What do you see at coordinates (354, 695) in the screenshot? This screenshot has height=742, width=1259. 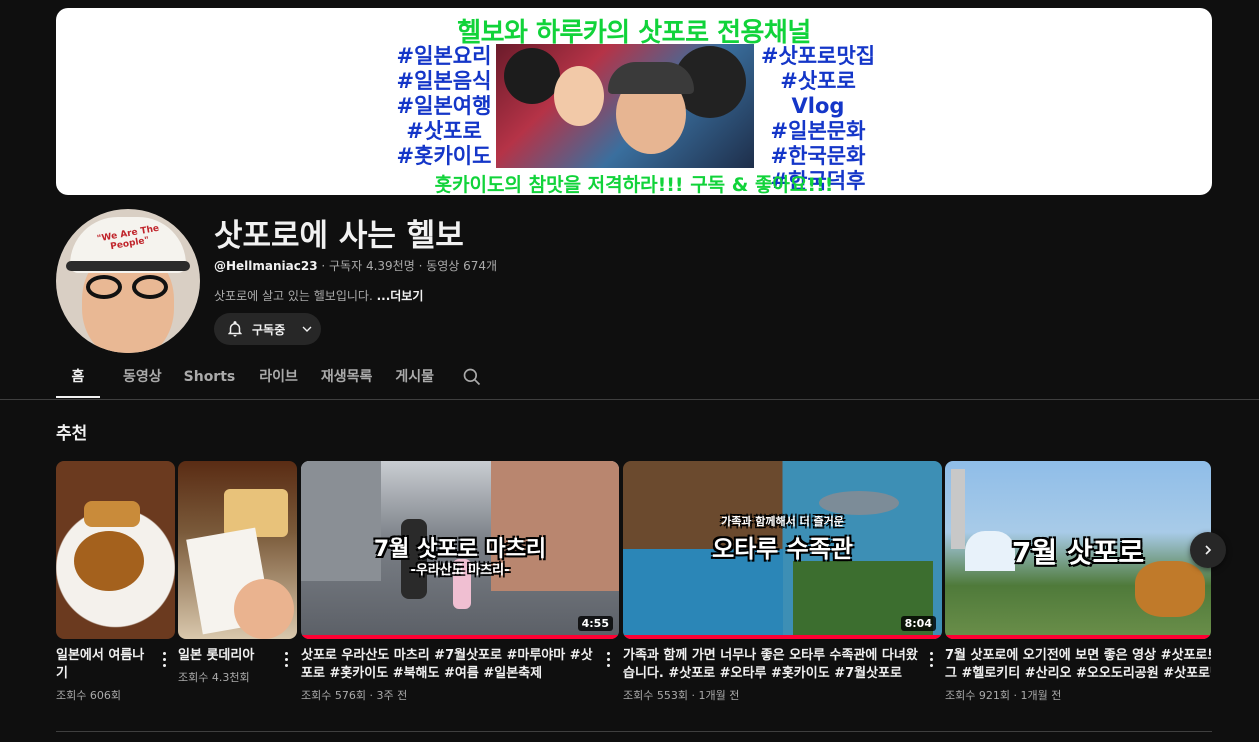 I see `video-stats: 조회수 576회 · 3주 전` at bounding box center [354, 695].